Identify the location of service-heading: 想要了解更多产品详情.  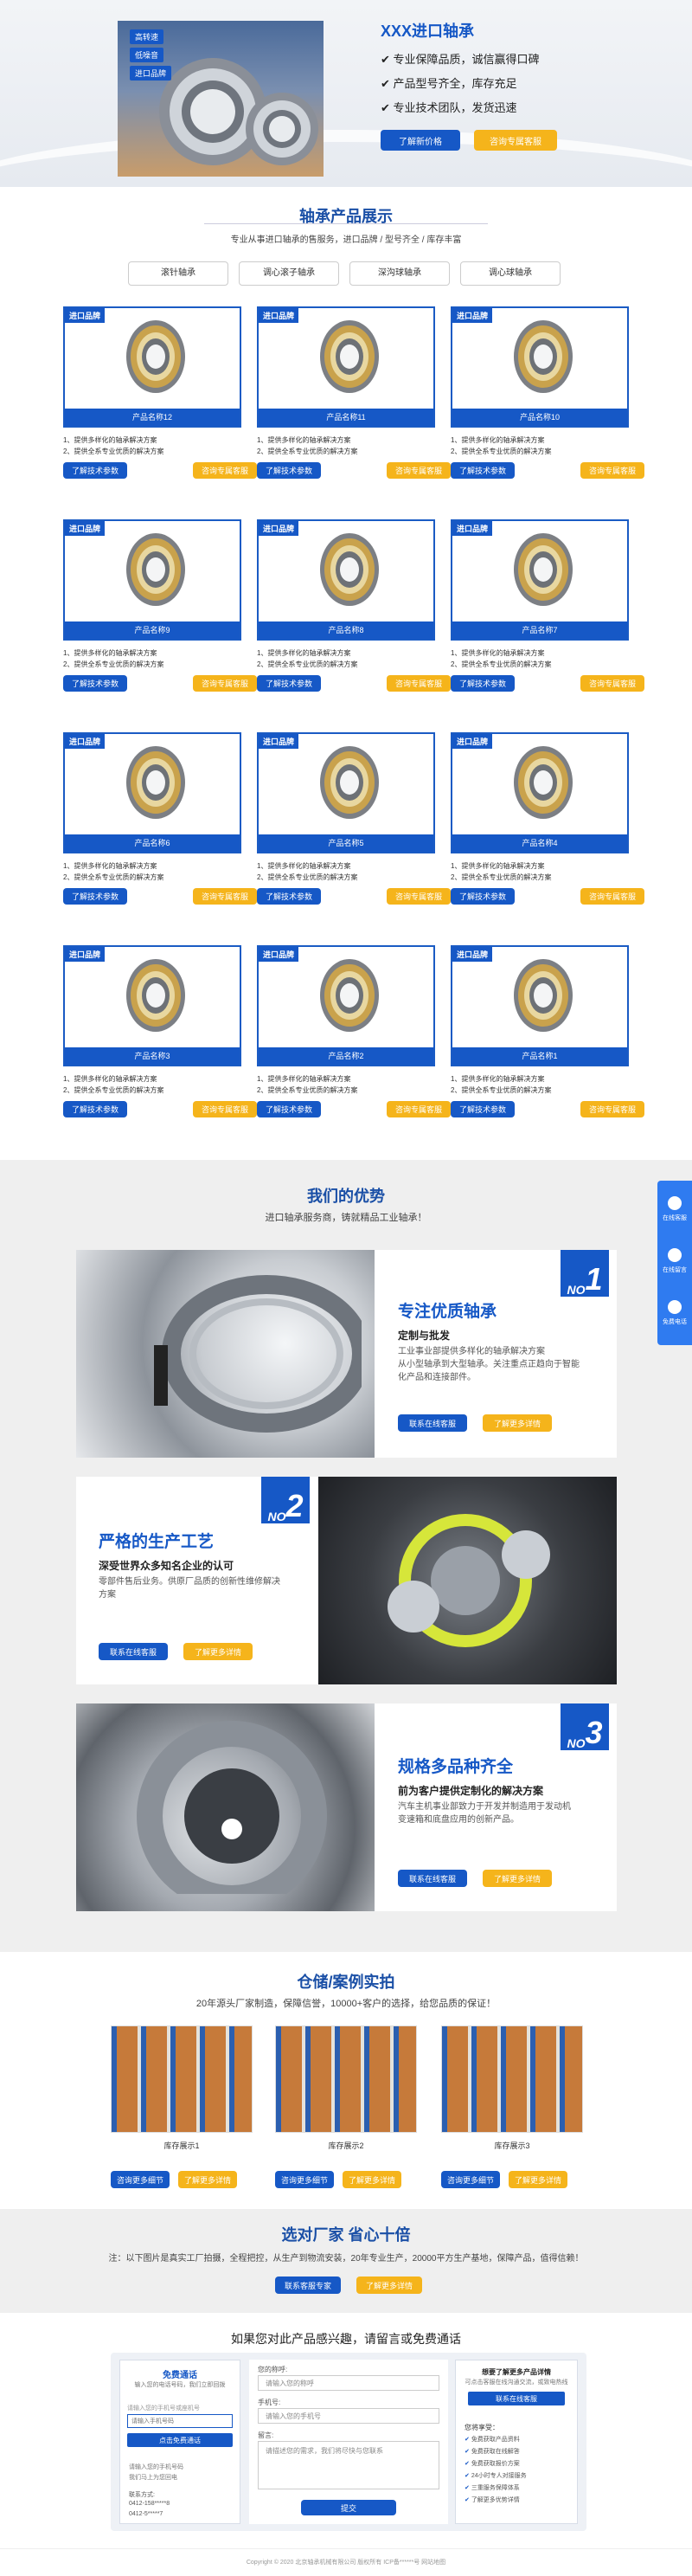
(516, 2372).